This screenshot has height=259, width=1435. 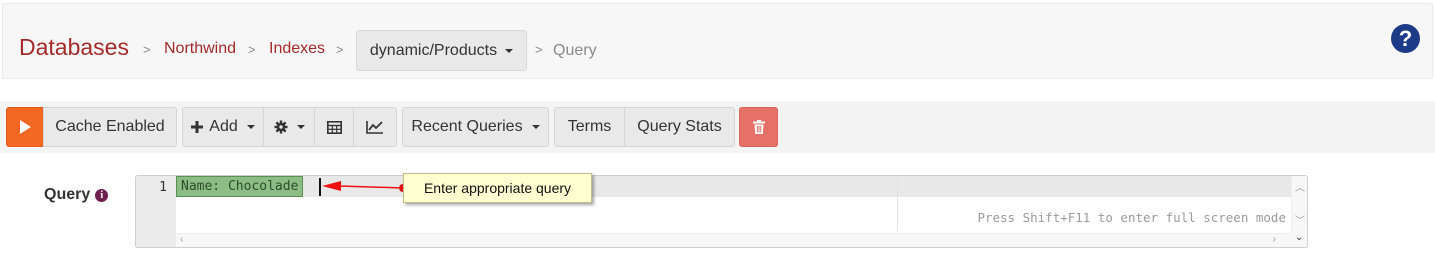 I want to click on scroll-left-icon: ‹, so click(x=181, y=239).